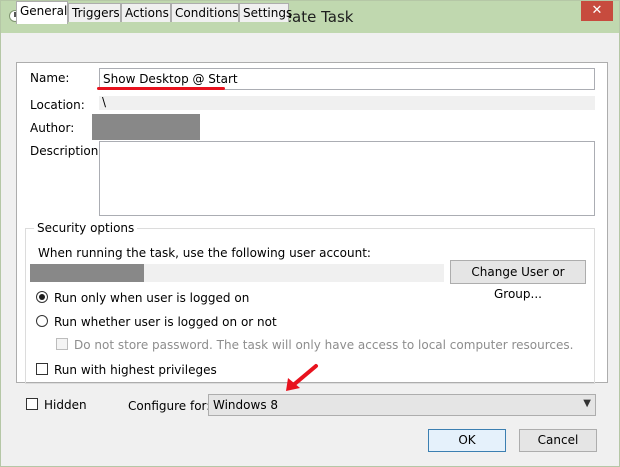 This screenshot has height=467, width=620. What do you see at coordinates (50, 78) in the screenshot?
I see `name-label: Name:` at bounding box center [50, 78].